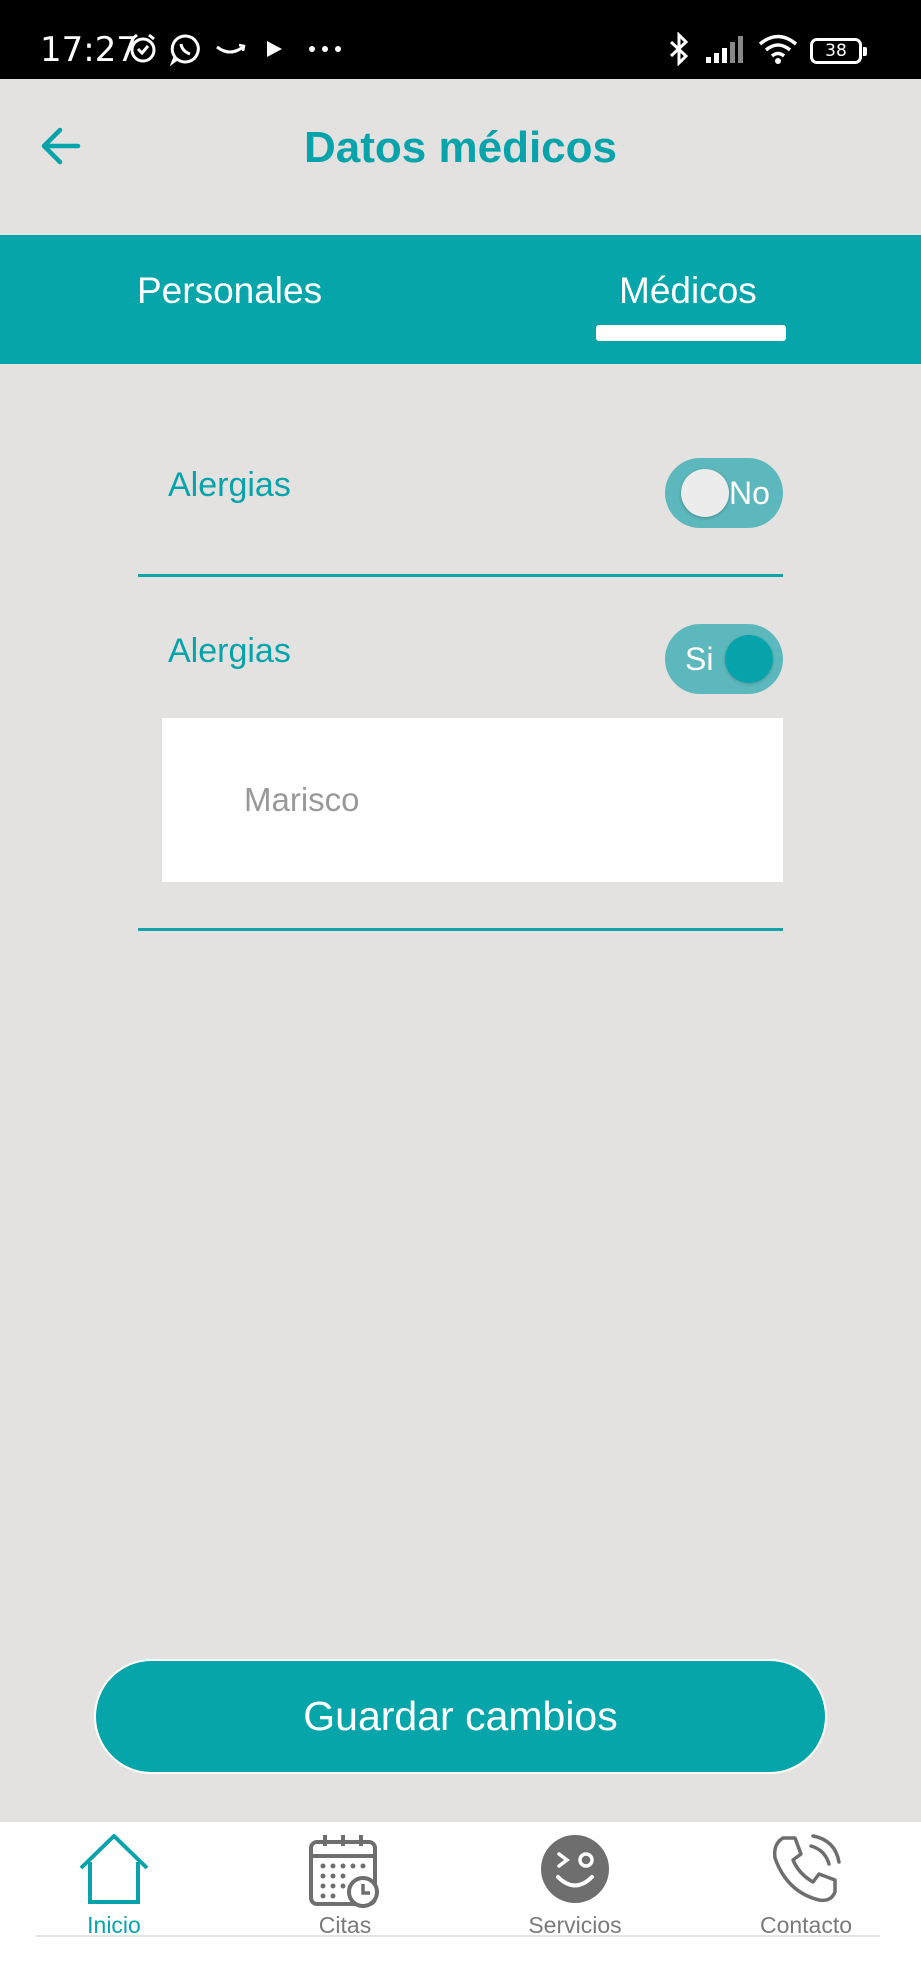 Image resolution: width=921 pixels, height=1961 pixels. What do you see at coordinates (749, 493) in the screenshot?
I see `toggle-text: No` at bounding box center [749, 493].